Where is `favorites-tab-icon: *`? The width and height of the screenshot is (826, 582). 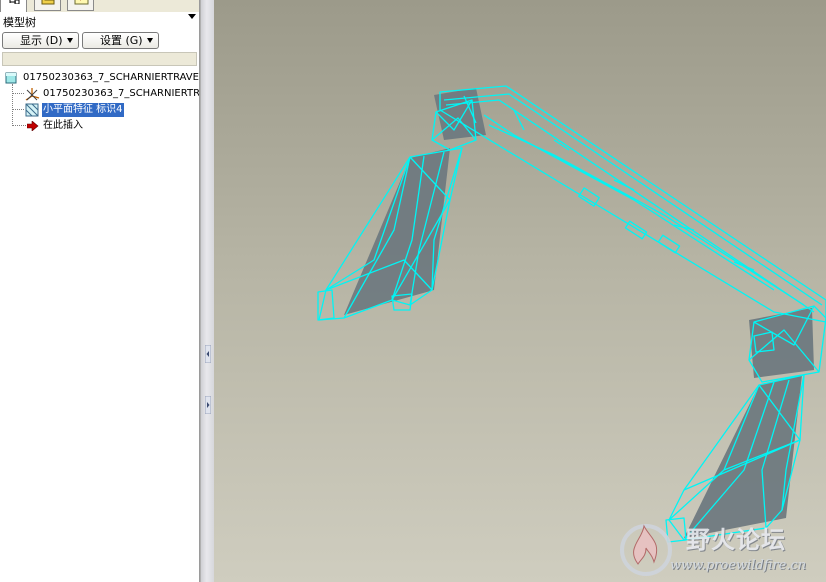
favorites-tab-icon: * is located at coordinates (81, 2).